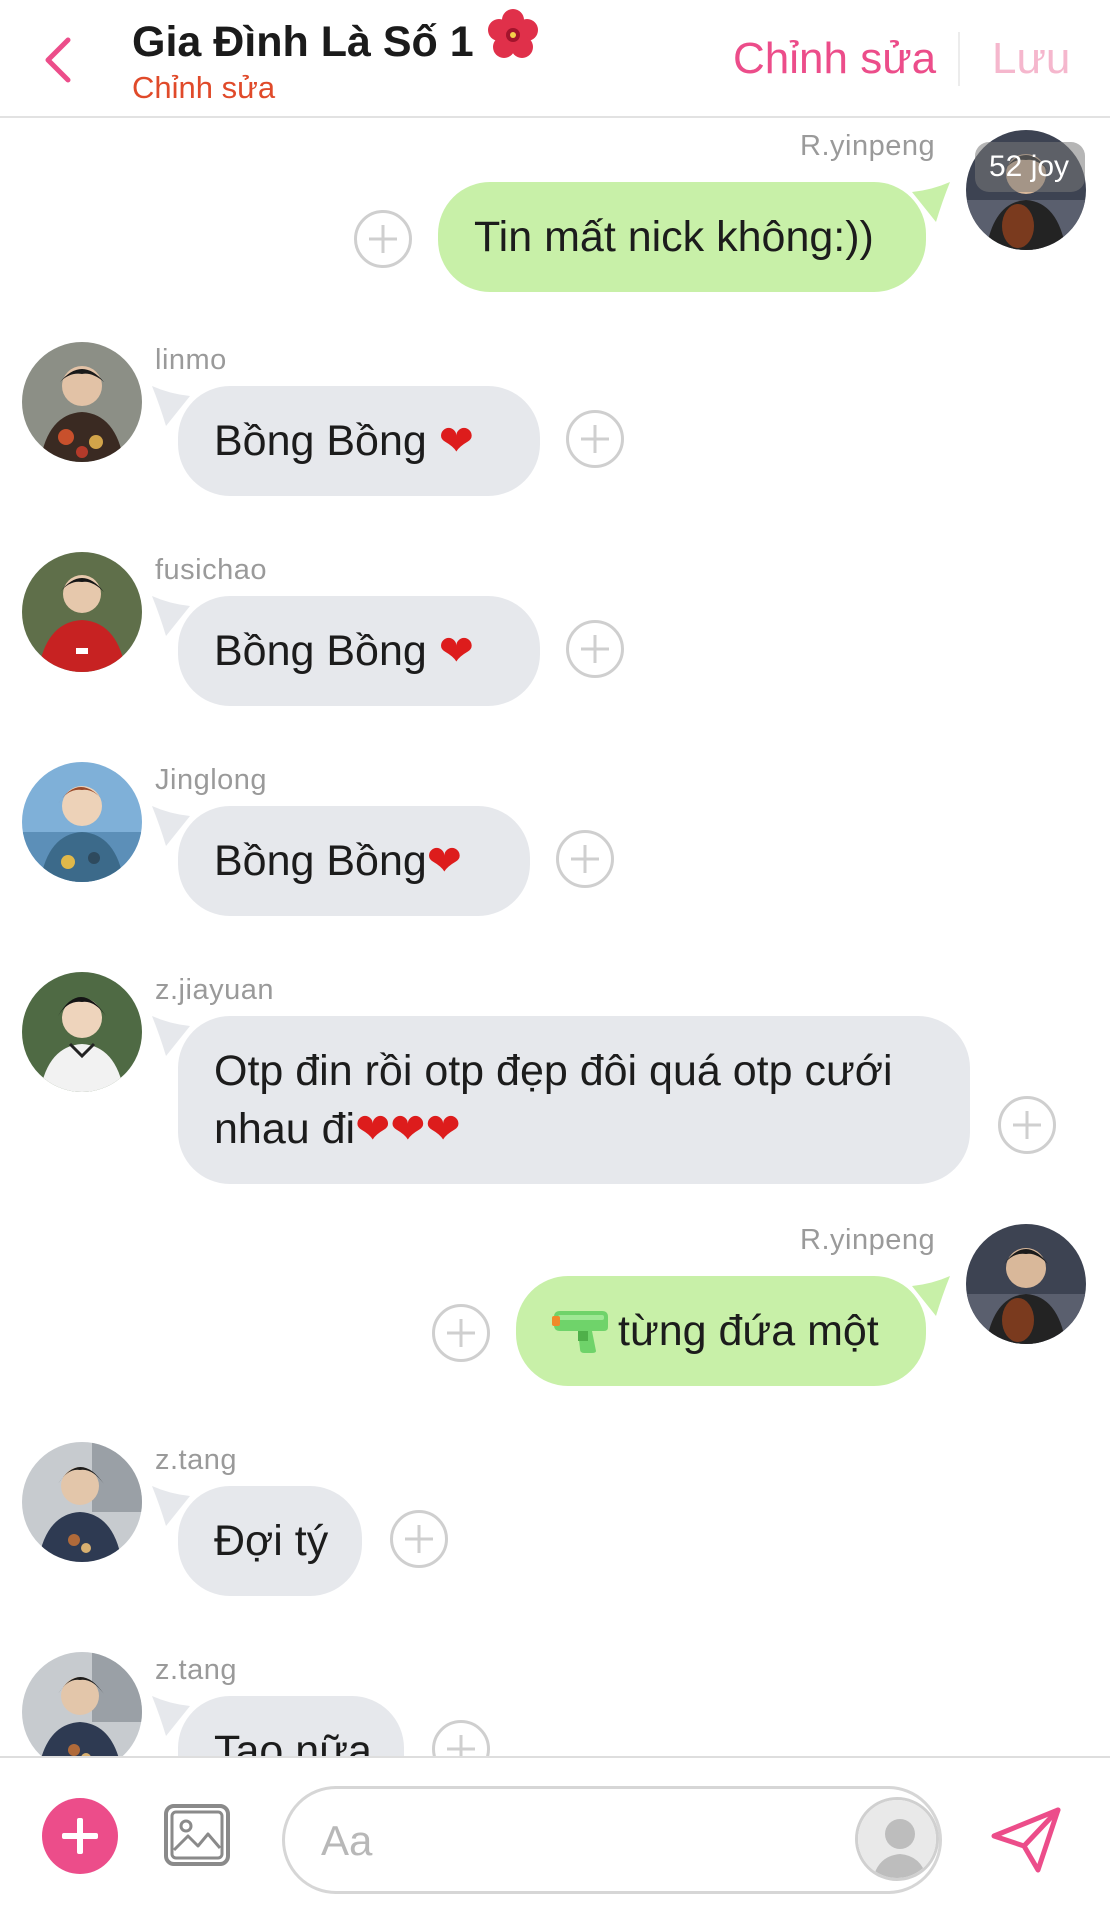 This screenshot has height=1920, width=1110. What do you see at coordinates (1030, 167) in the screenshot?
I see `reaction-badge: 52 joy` at bounding box center [1030, 167].